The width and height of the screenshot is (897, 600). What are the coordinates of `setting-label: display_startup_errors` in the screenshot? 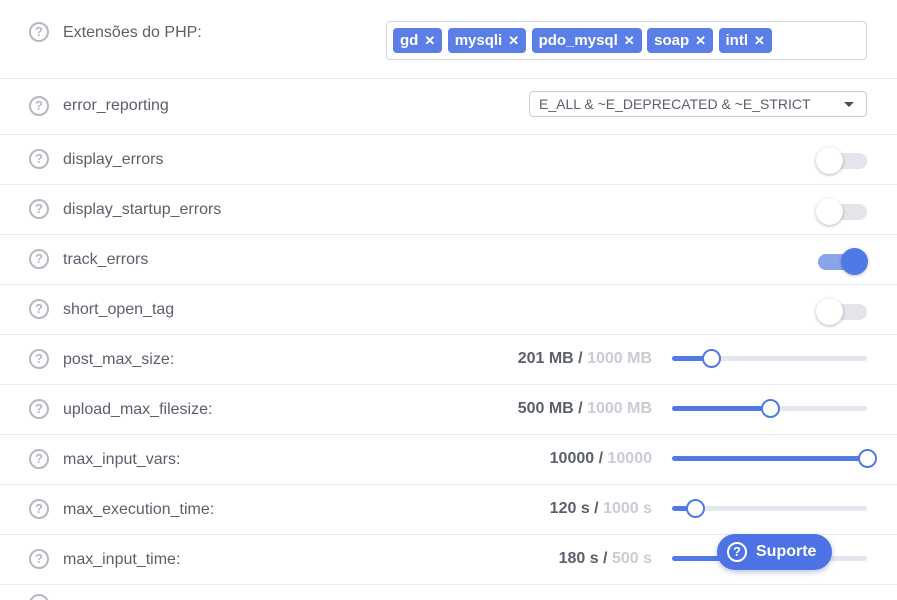 It's located at (142, 209).